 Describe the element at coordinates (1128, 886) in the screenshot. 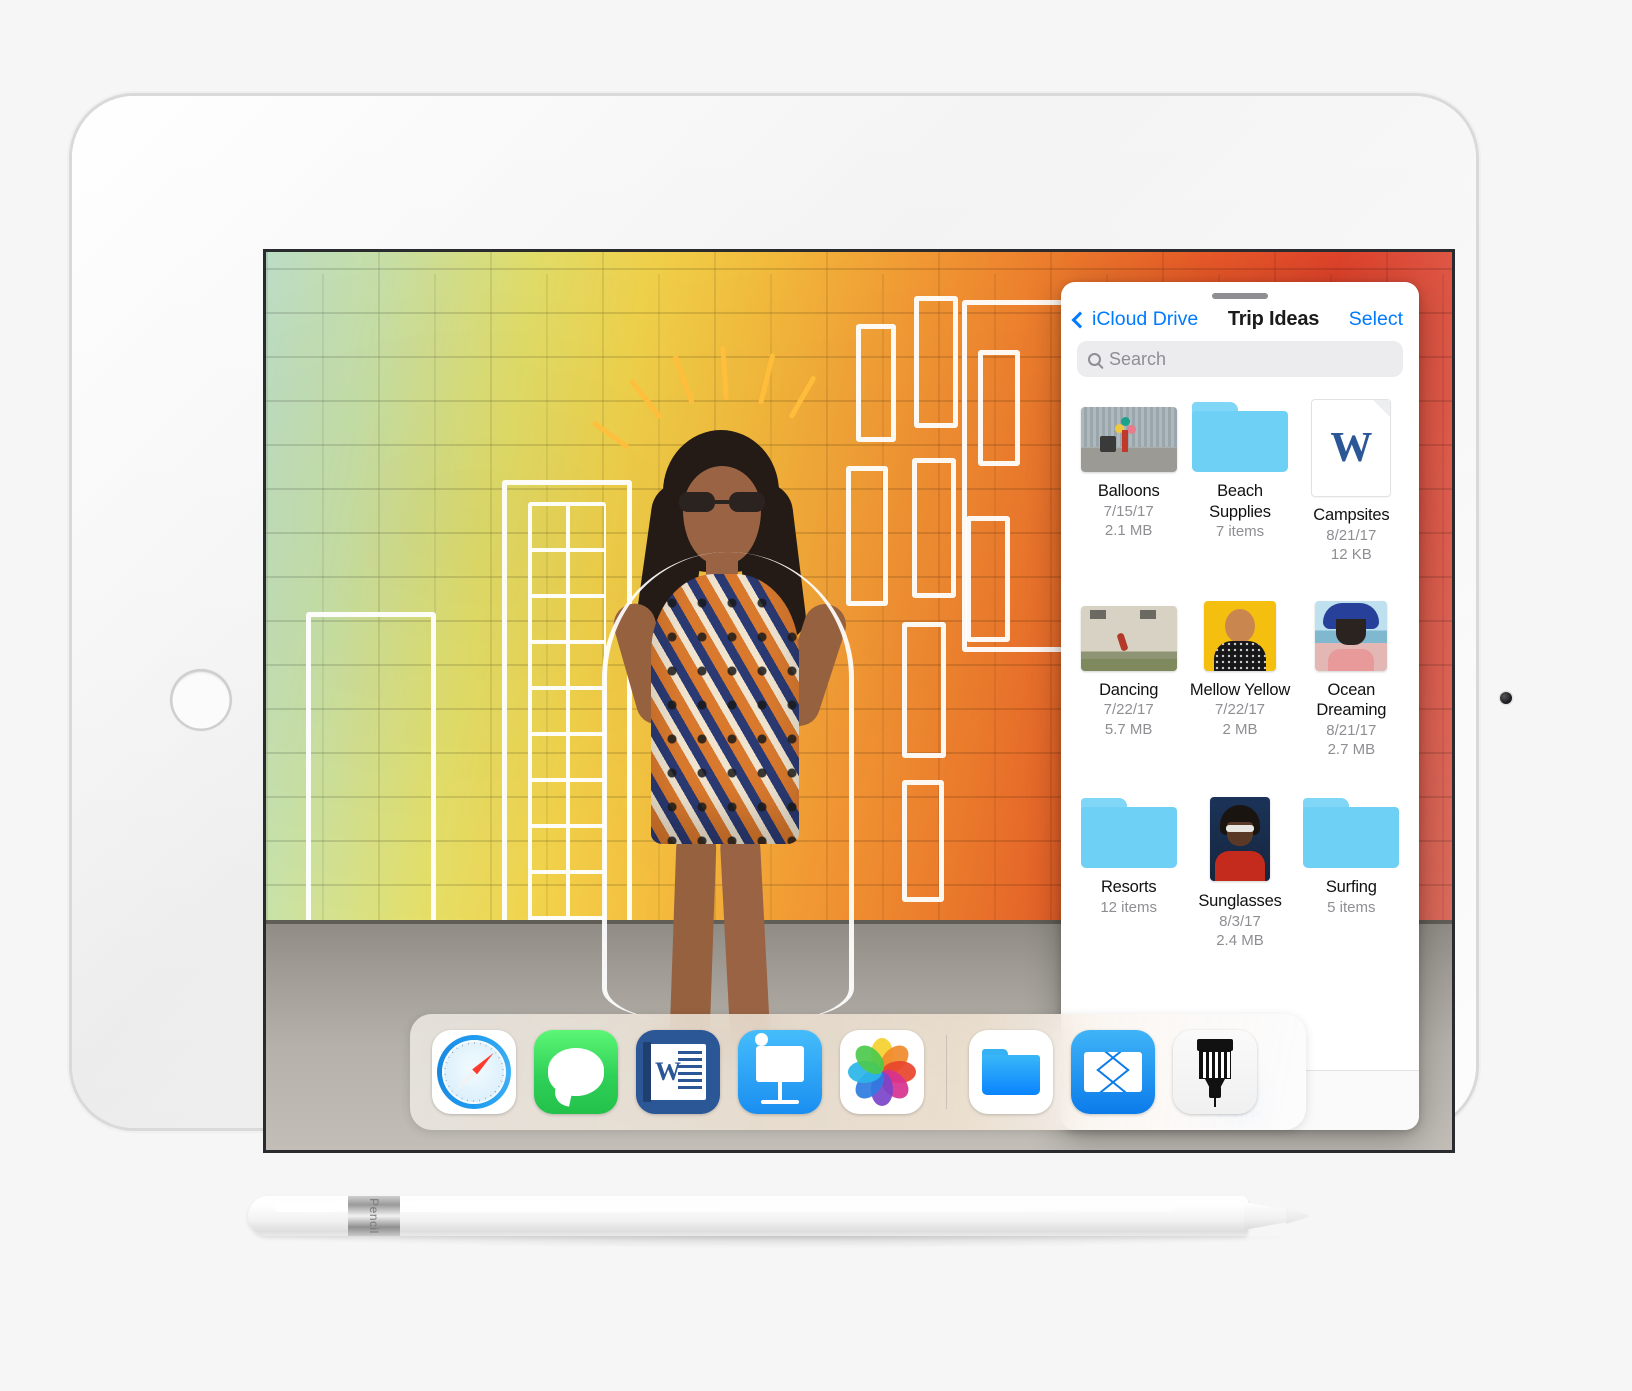

I see `file-name: Resorts` at that location.